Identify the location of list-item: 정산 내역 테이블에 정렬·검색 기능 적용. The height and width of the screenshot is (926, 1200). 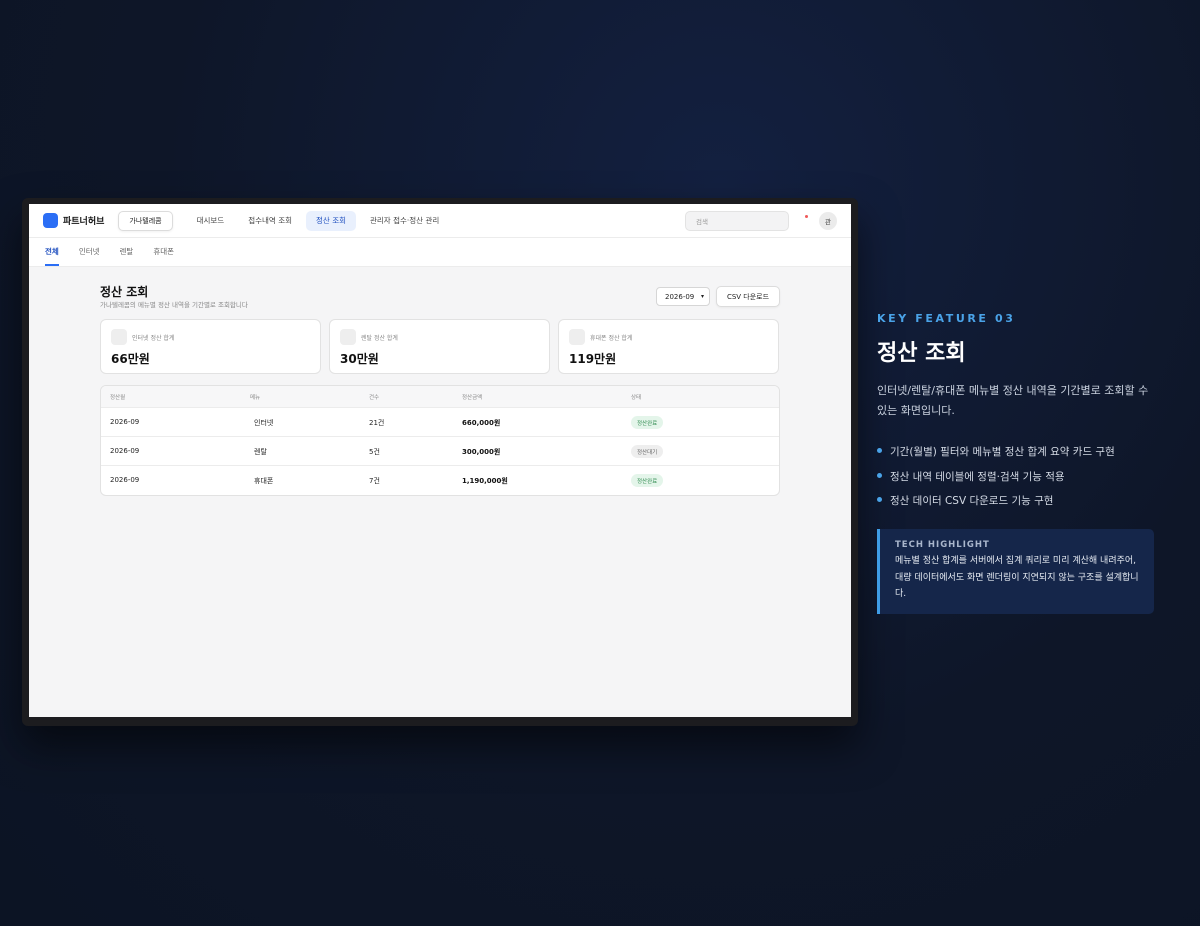
(996, 481).